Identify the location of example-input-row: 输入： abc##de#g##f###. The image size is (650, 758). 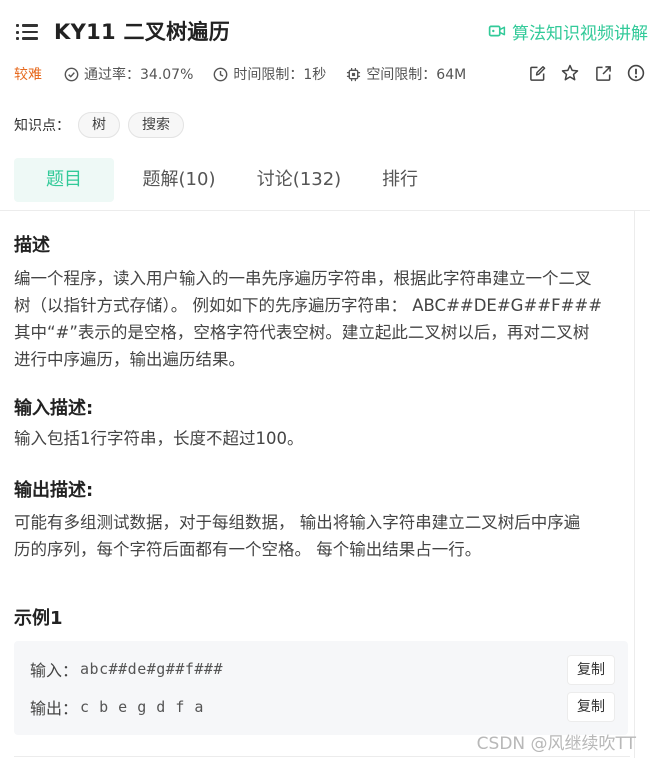
(126, 669).